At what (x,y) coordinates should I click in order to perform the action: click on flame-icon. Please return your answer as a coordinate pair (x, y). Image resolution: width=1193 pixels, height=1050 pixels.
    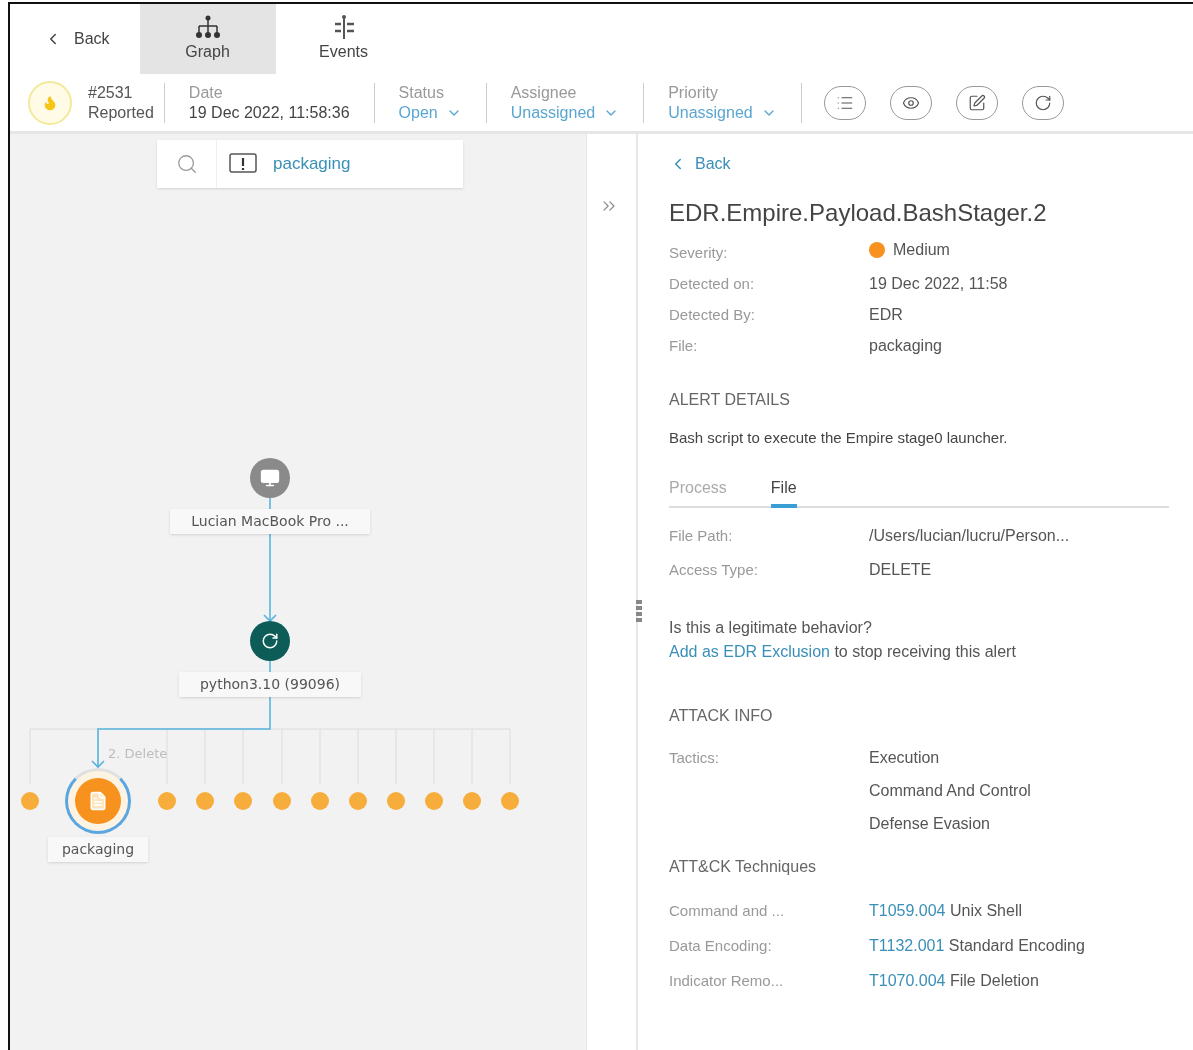
    Looking at the image, I should click on (50, 102).